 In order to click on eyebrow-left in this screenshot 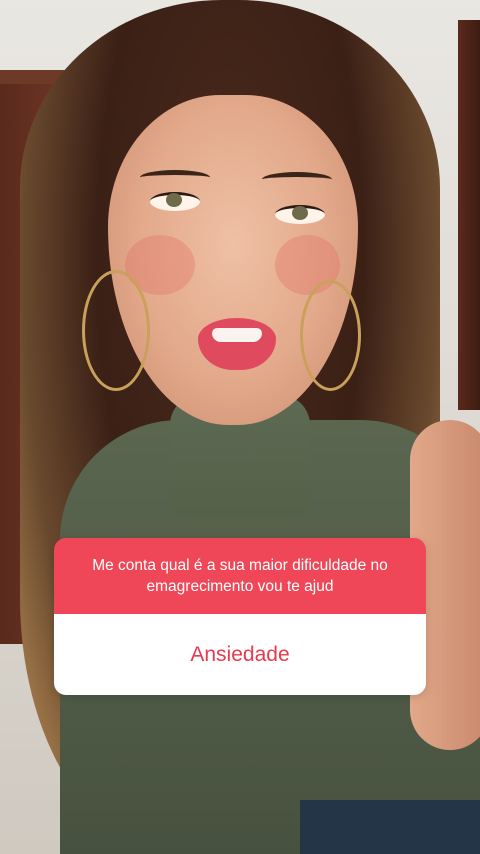, I will do `click(175, 177)`.